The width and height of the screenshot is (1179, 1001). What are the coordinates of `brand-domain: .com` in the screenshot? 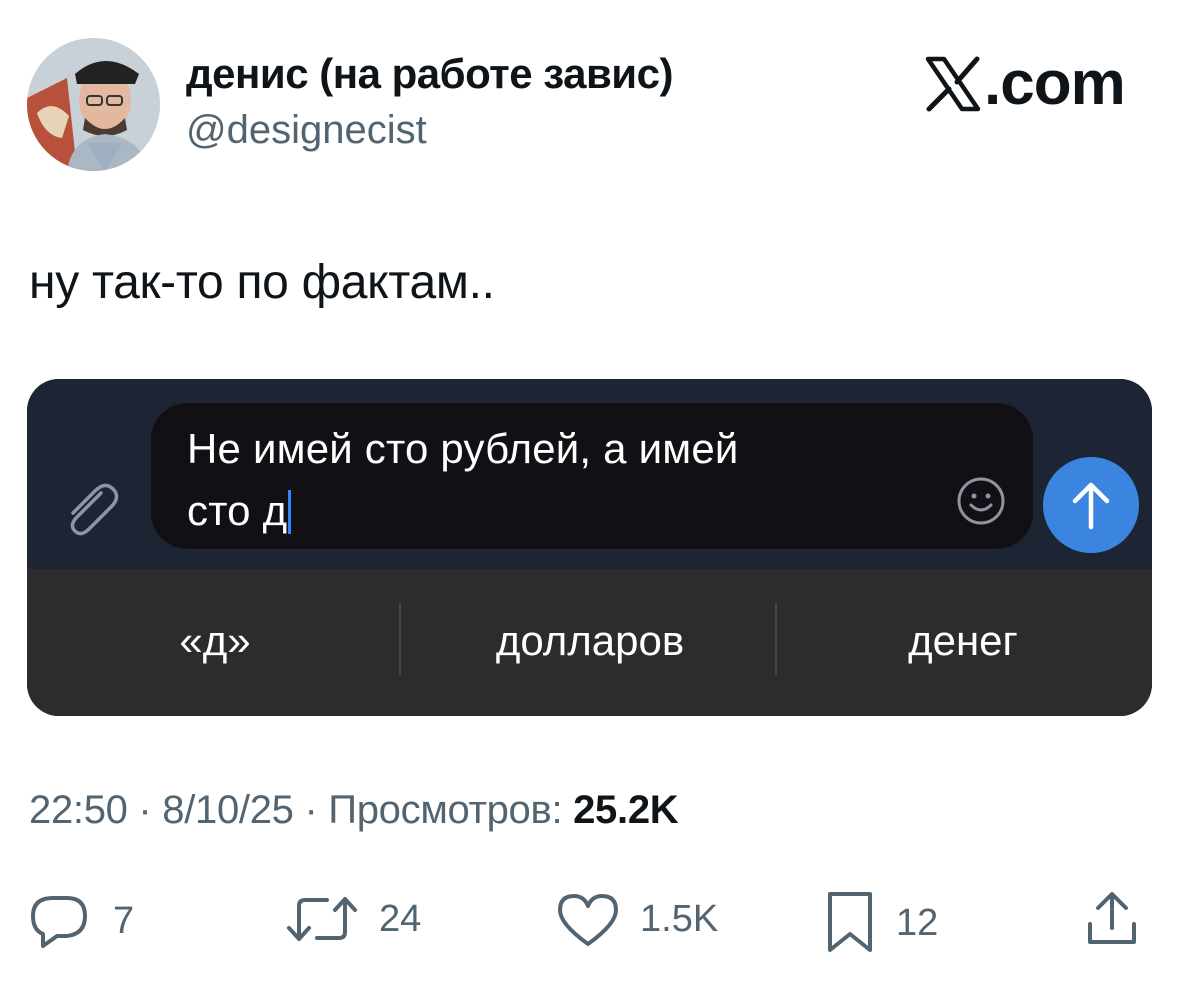 It's located at (1055, 83).